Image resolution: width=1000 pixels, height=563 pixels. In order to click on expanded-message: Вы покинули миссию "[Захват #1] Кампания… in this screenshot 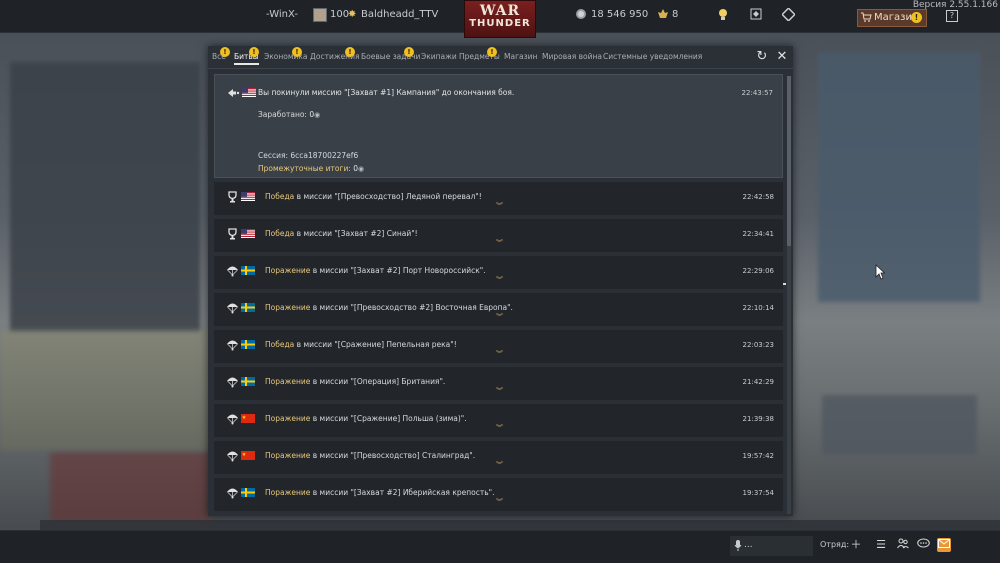, I will do `click(498, 126)`.